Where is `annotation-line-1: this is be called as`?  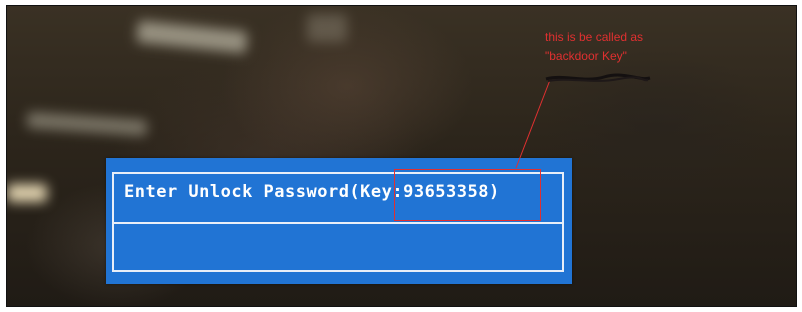
annotation-line-1: this is be called as is located at coordinates (594, 37).